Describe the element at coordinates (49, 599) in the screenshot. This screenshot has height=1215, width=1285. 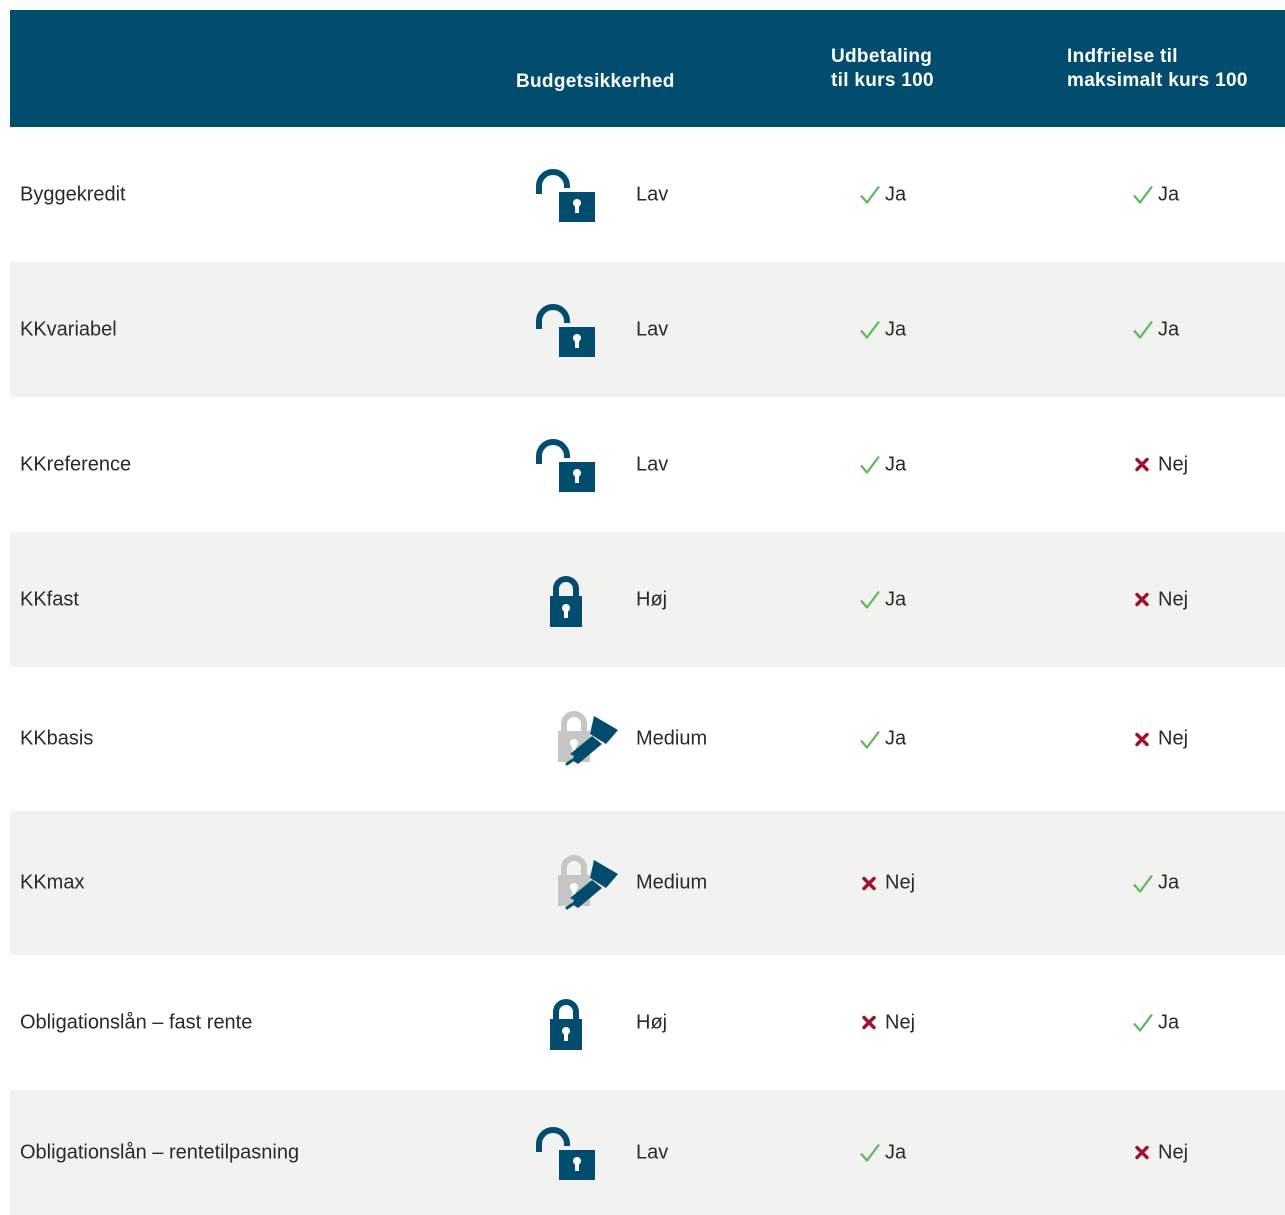
I see `loan-name: KKfast` at that location.